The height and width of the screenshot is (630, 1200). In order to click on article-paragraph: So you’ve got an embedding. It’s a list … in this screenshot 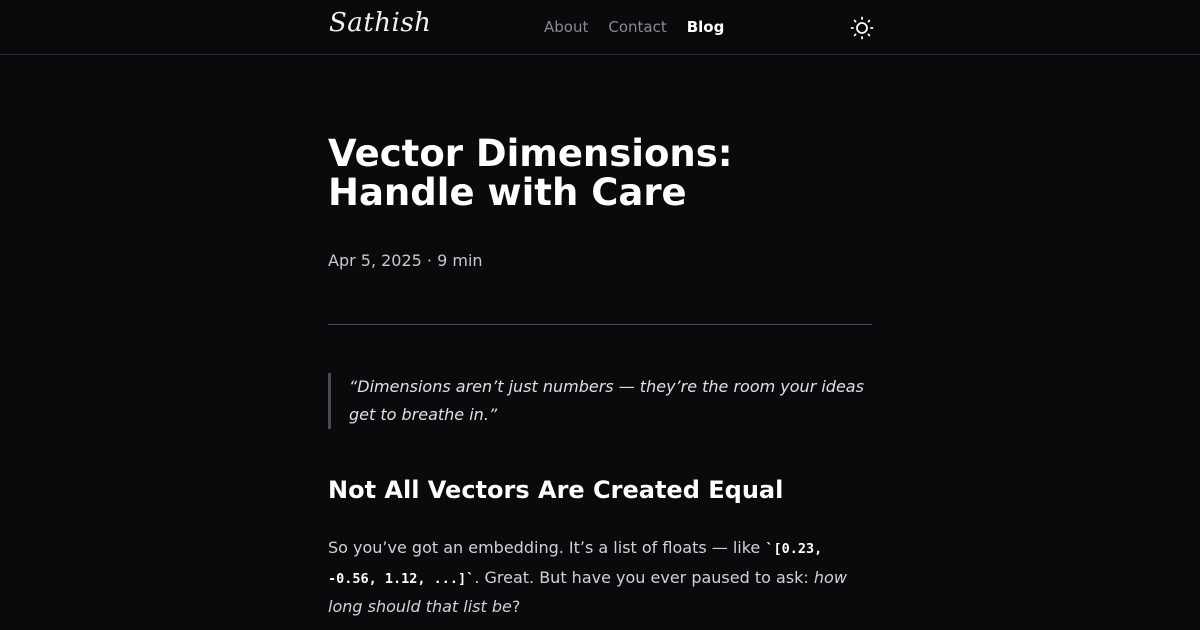, I will do `click(600, 578)`.